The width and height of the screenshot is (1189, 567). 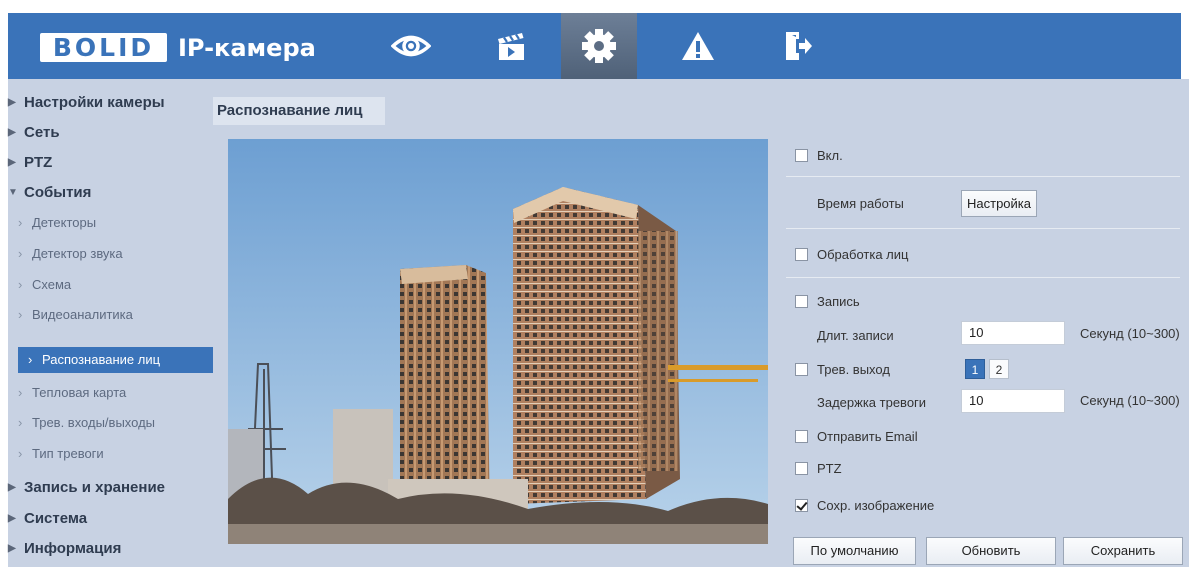 I want to click on sidebar-item-label: Видеоаналитика, so click(x=82, y=314).